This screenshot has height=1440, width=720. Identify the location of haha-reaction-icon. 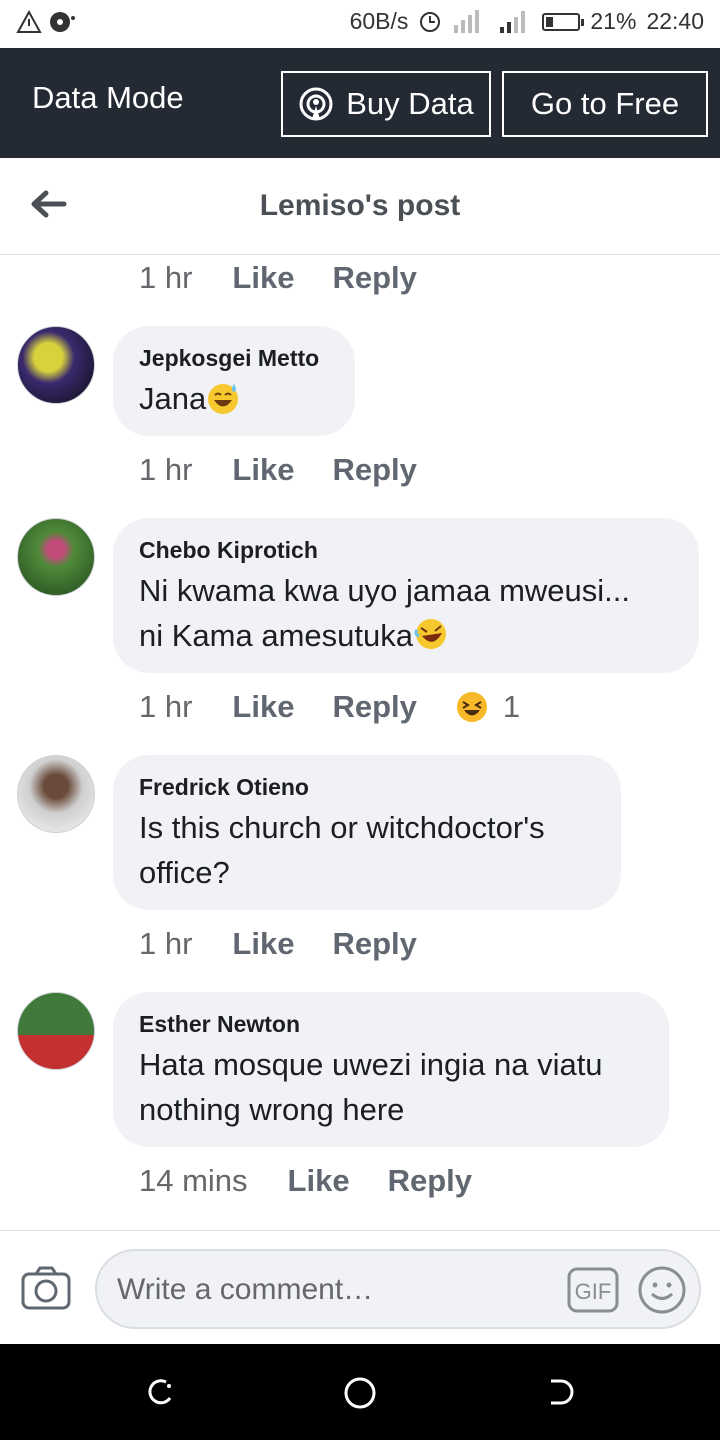
(471, 707).